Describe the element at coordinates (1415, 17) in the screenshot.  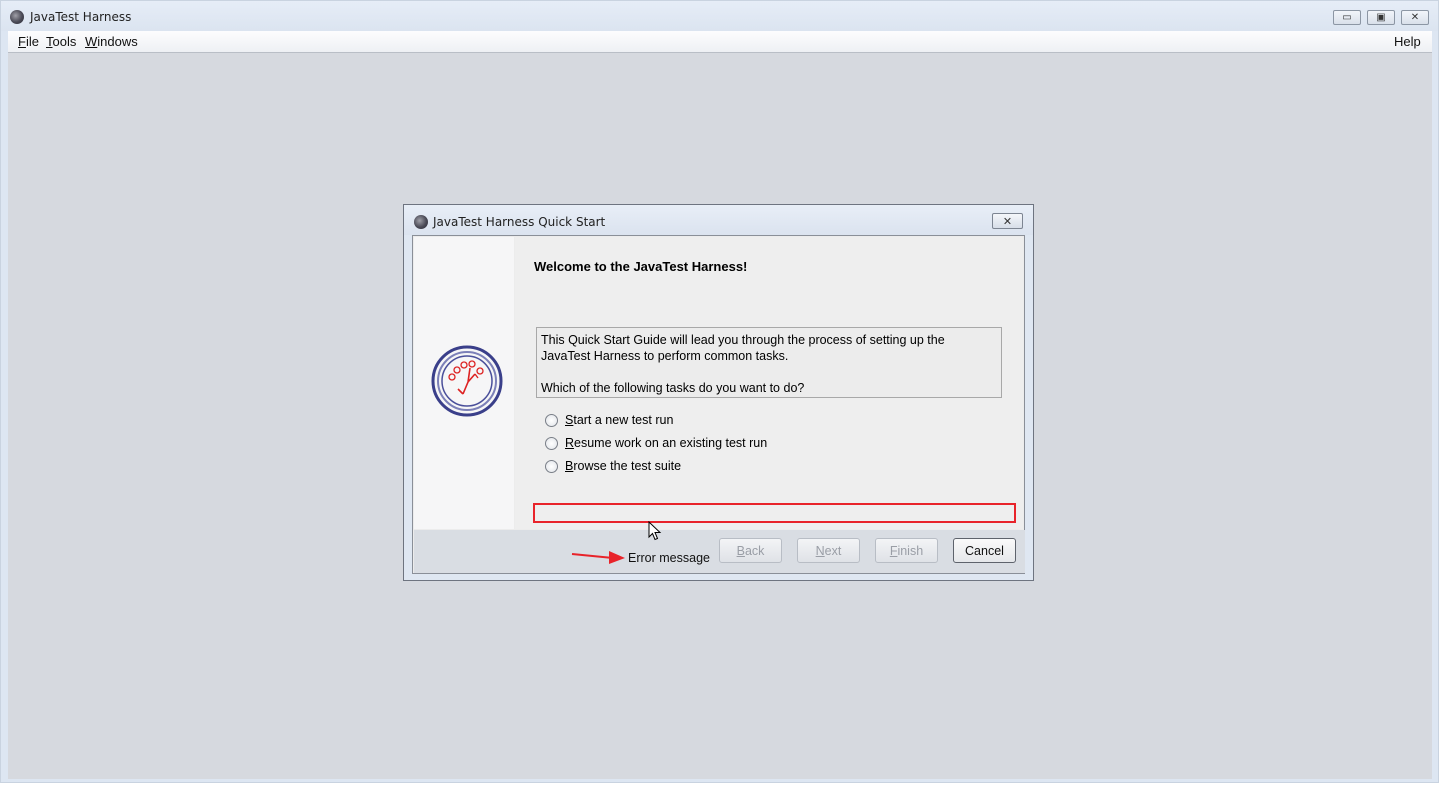
I see `close-button: ✕` at that location.